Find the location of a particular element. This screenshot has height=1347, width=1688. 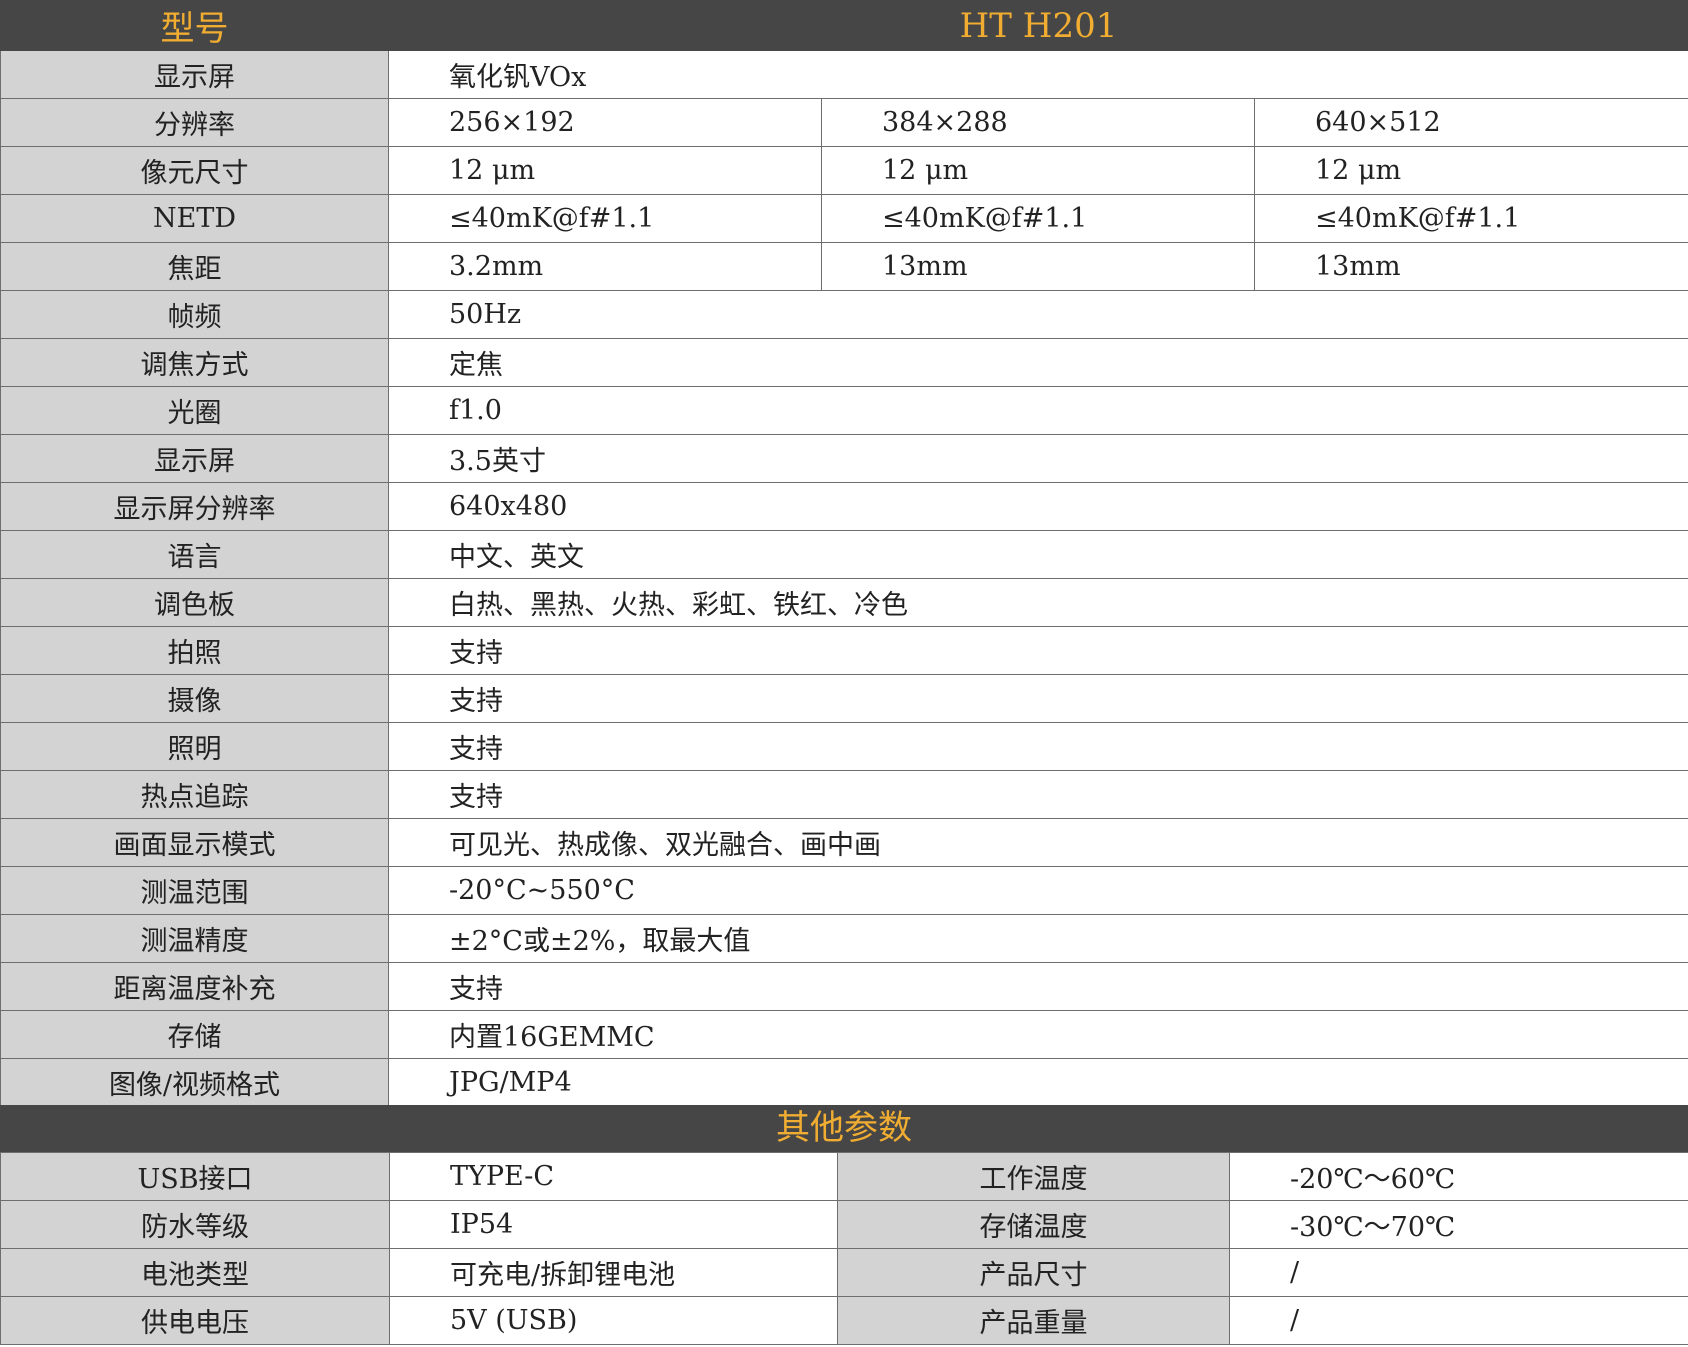

param-label: 工作温度 is located at coordinates (1033, 1176).